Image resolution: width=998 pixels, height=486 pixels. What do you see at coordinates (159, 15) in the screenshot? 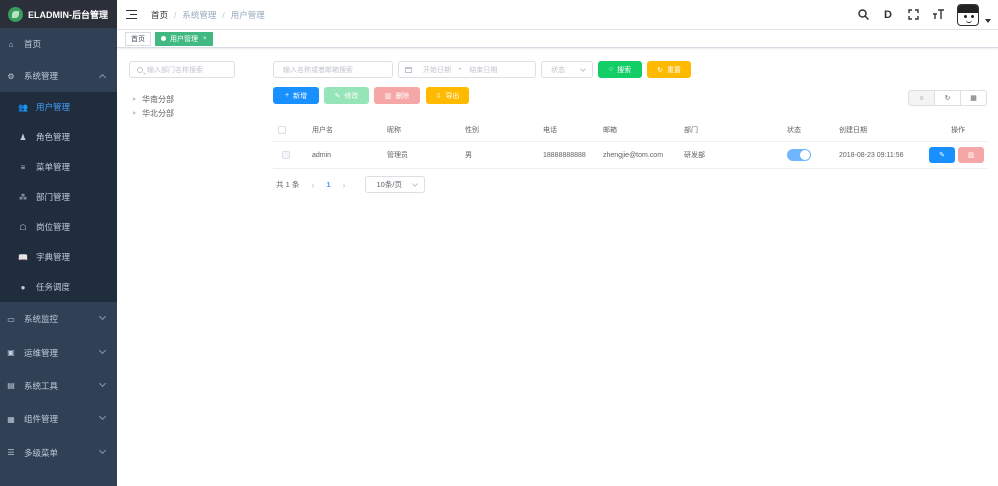
I see `breadcrumb-home: 首页` at bounding box center [159, 15].